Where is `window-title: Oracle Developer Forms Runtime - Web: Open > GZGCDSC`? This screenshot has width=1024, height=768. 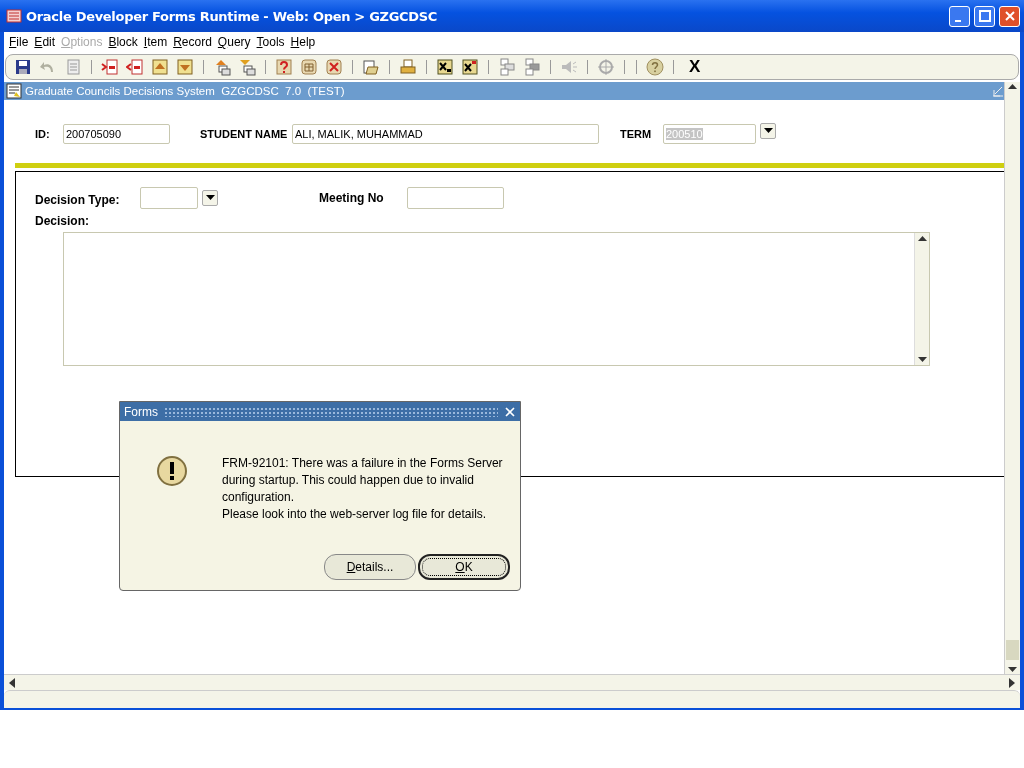 window-title: Oracle Developer Forms Runtime - Web: Open > GZGCDSC is located at coordinates (232, 16).